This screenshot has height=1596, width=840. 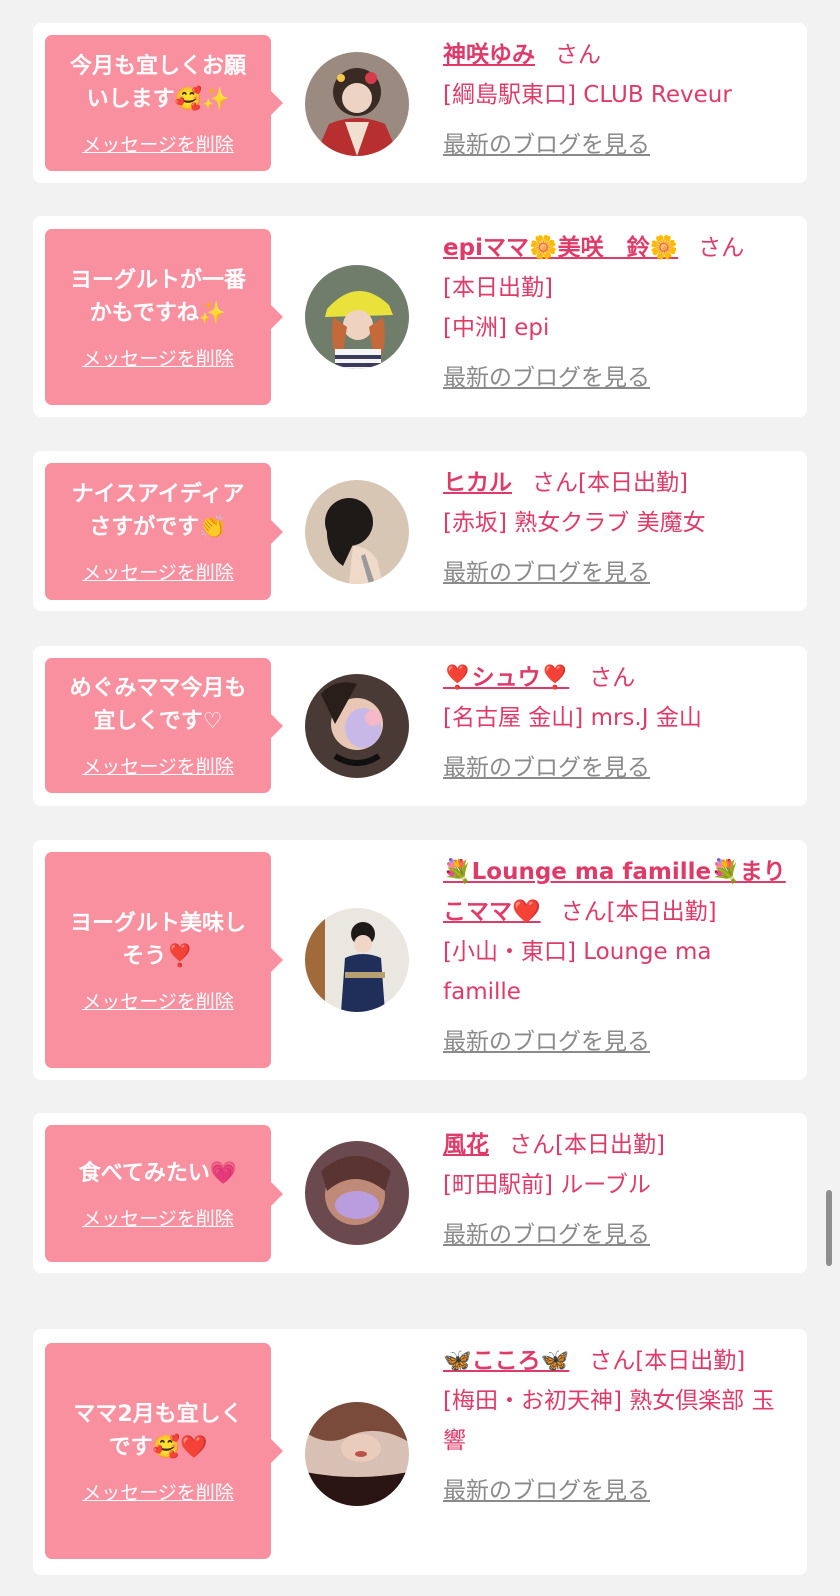 I want to click on message-text: ママ2月も宜しく です🥰❤️, so click(x=158, y=1430).